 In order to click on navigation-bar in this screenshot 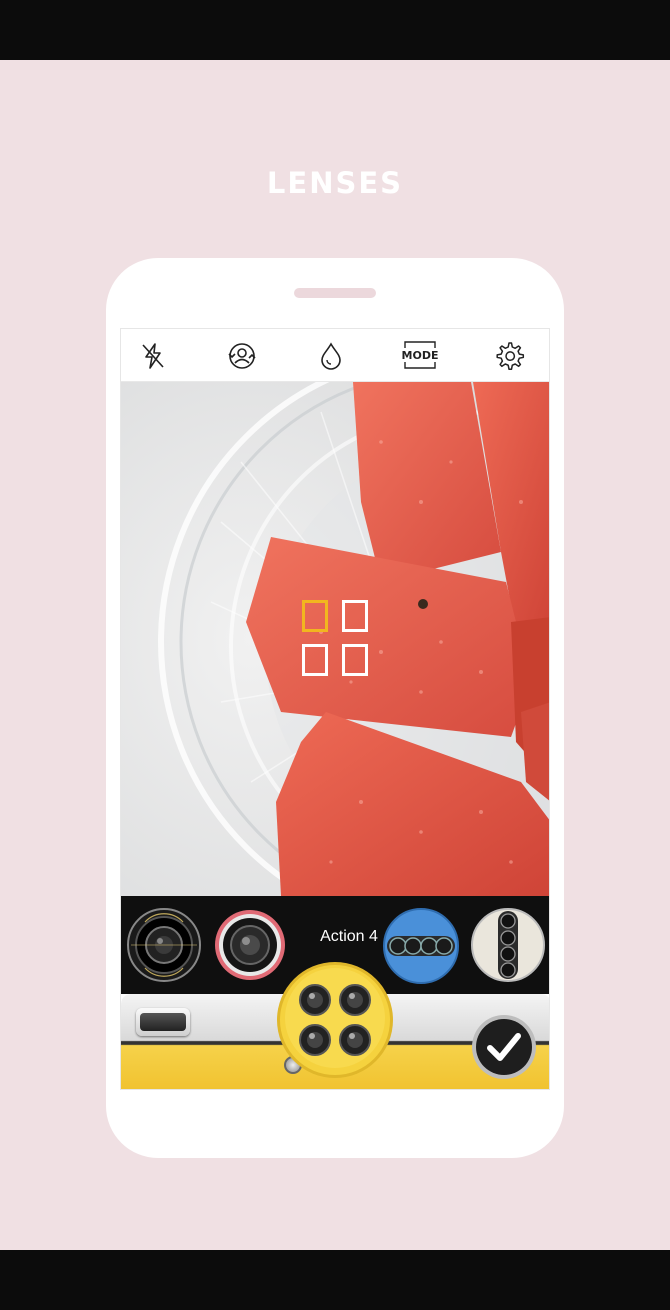, I will do `click(335, 1280)`.